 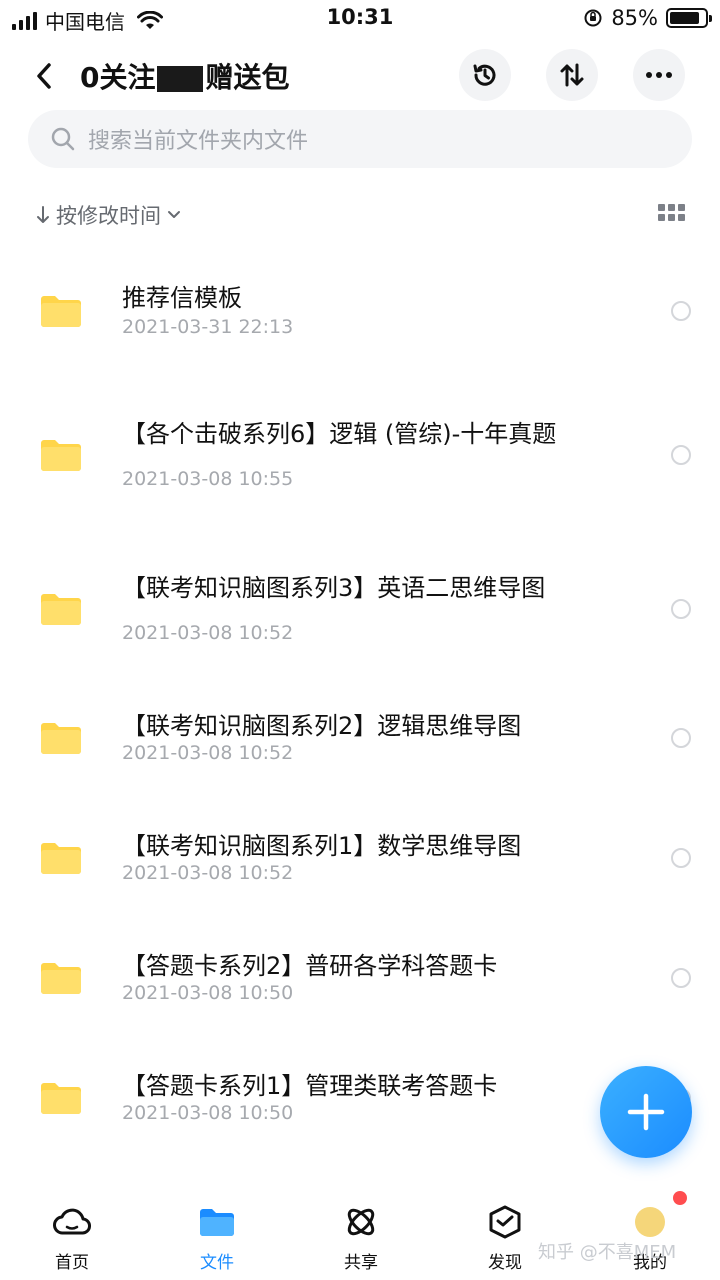 I want to click on chevron-left-icon, so click(x=44, y=76).